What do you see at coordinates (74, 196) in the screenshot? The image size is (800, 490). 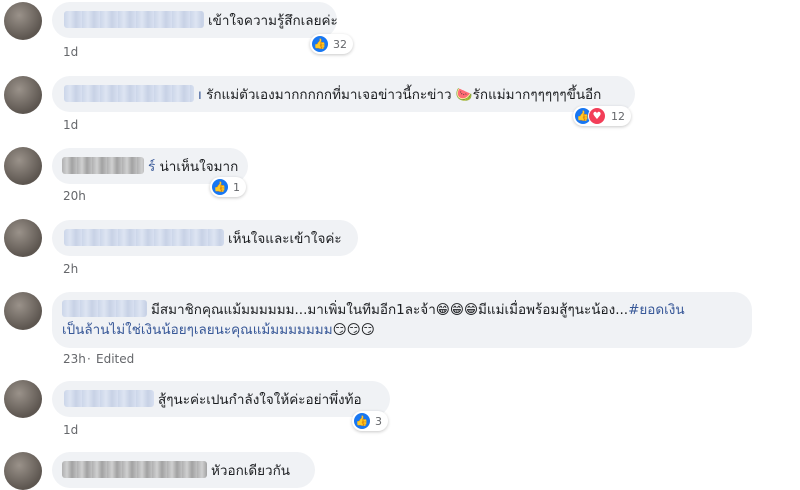 I see `comment-timestamp: 20h` at bounding box center [74, 196].